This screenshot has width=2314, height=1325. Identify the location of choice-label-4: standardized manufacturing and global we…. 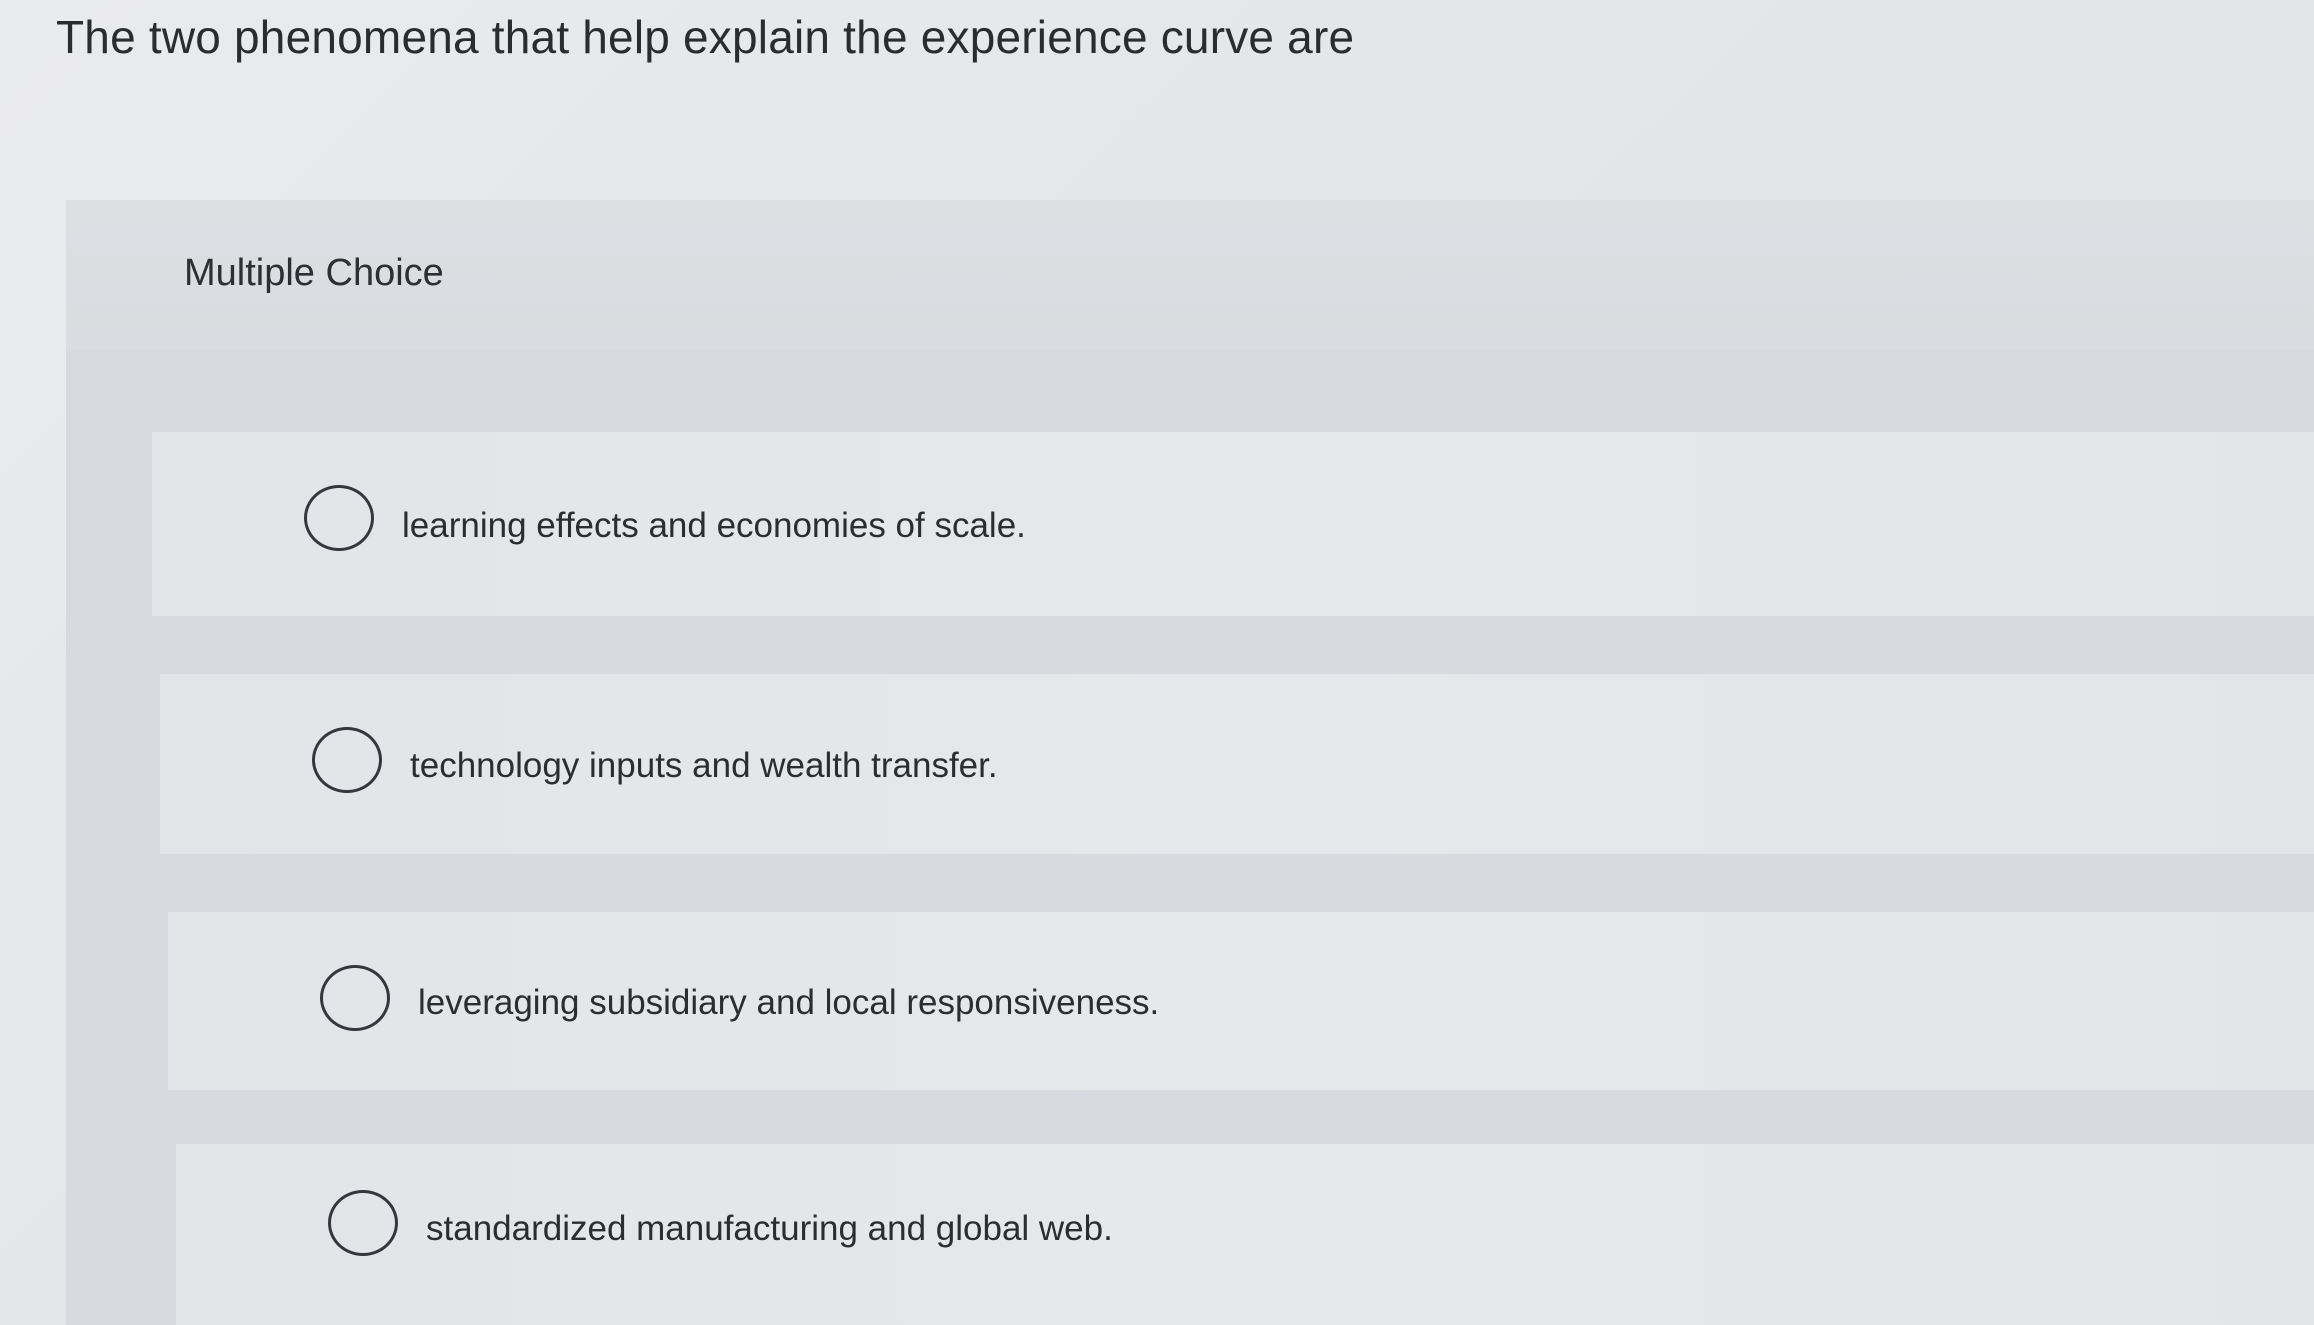
(769, 1228).